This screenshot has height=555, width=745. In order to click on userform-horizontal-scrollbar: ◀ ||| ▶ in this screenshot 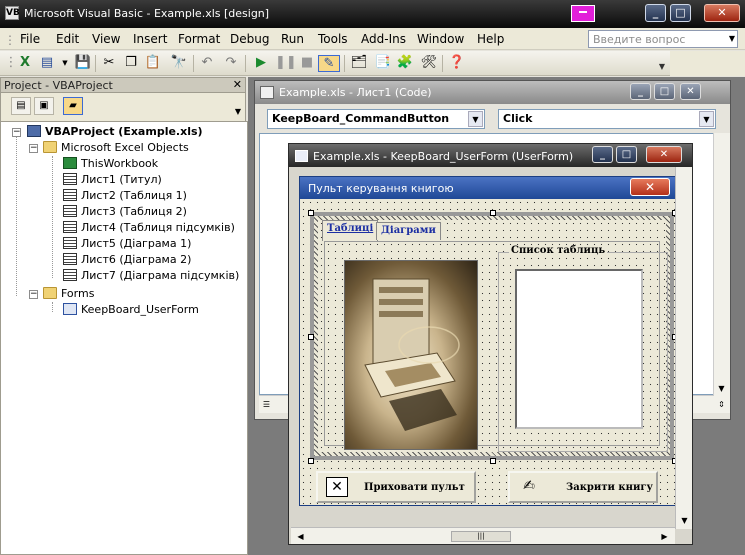, I will do `click(483, 535)`.